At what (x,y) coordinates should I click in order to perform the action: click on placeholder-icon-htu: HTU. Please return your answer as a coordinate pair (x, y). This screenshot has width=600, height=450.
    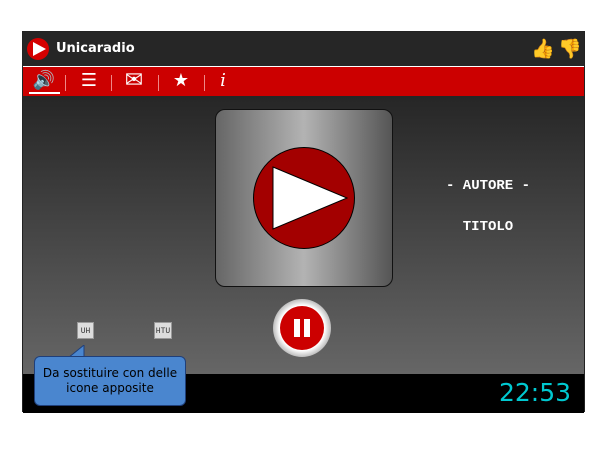
    Looking at the image, I should click on (163, 330).